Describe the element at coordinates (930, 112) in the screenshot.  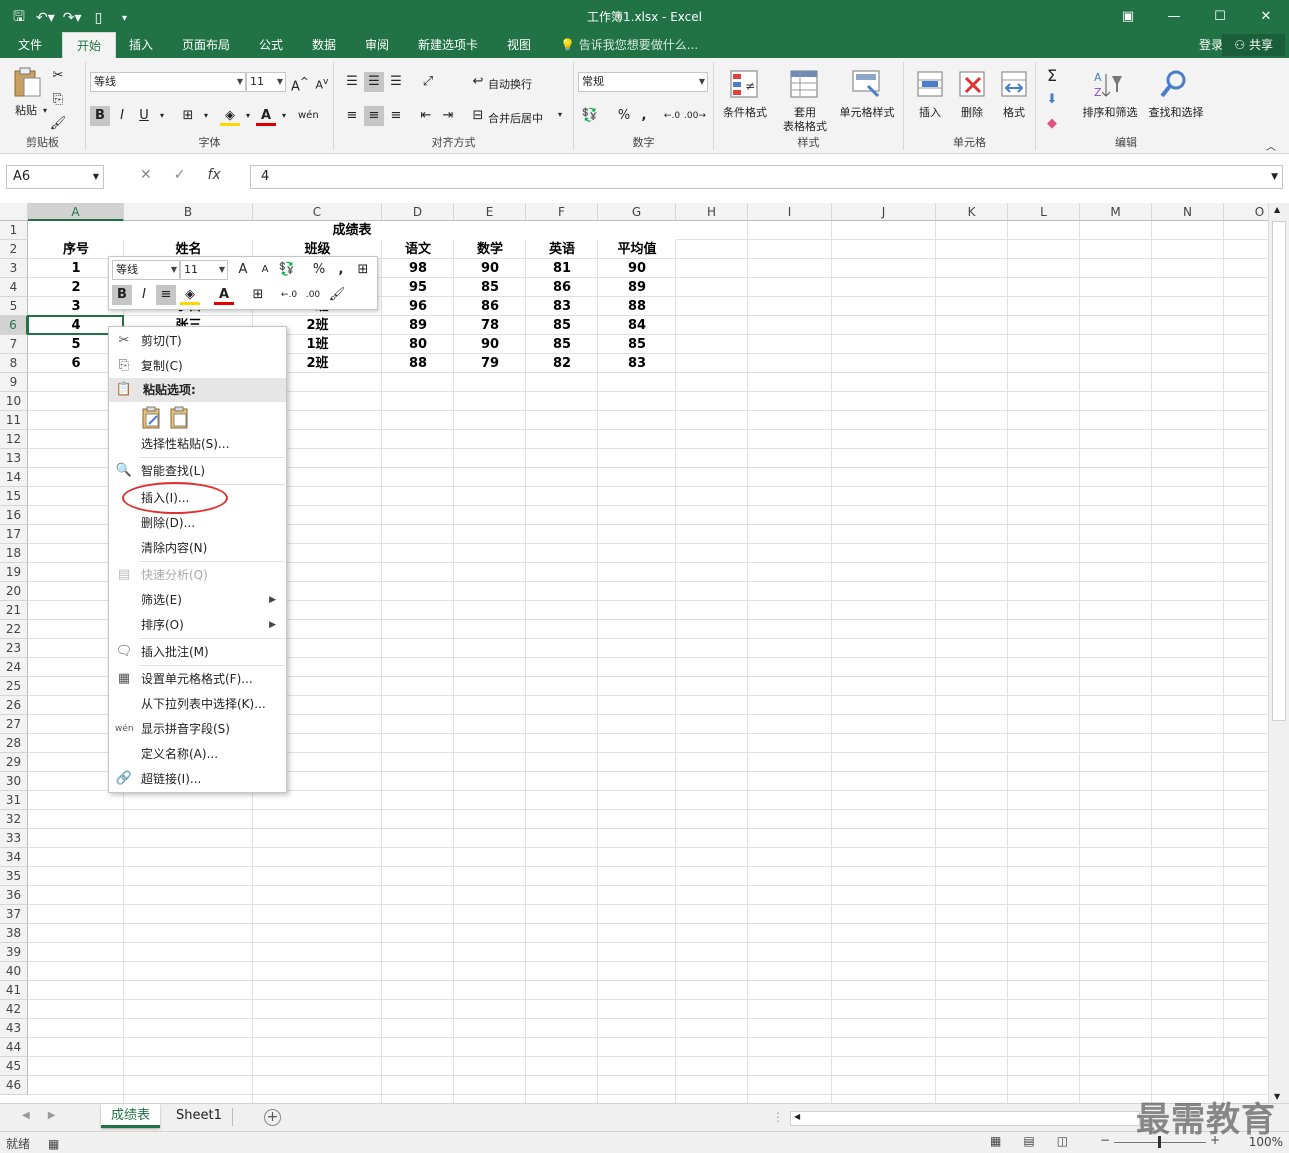
I see `insert-cells-button: 插入` at that location.